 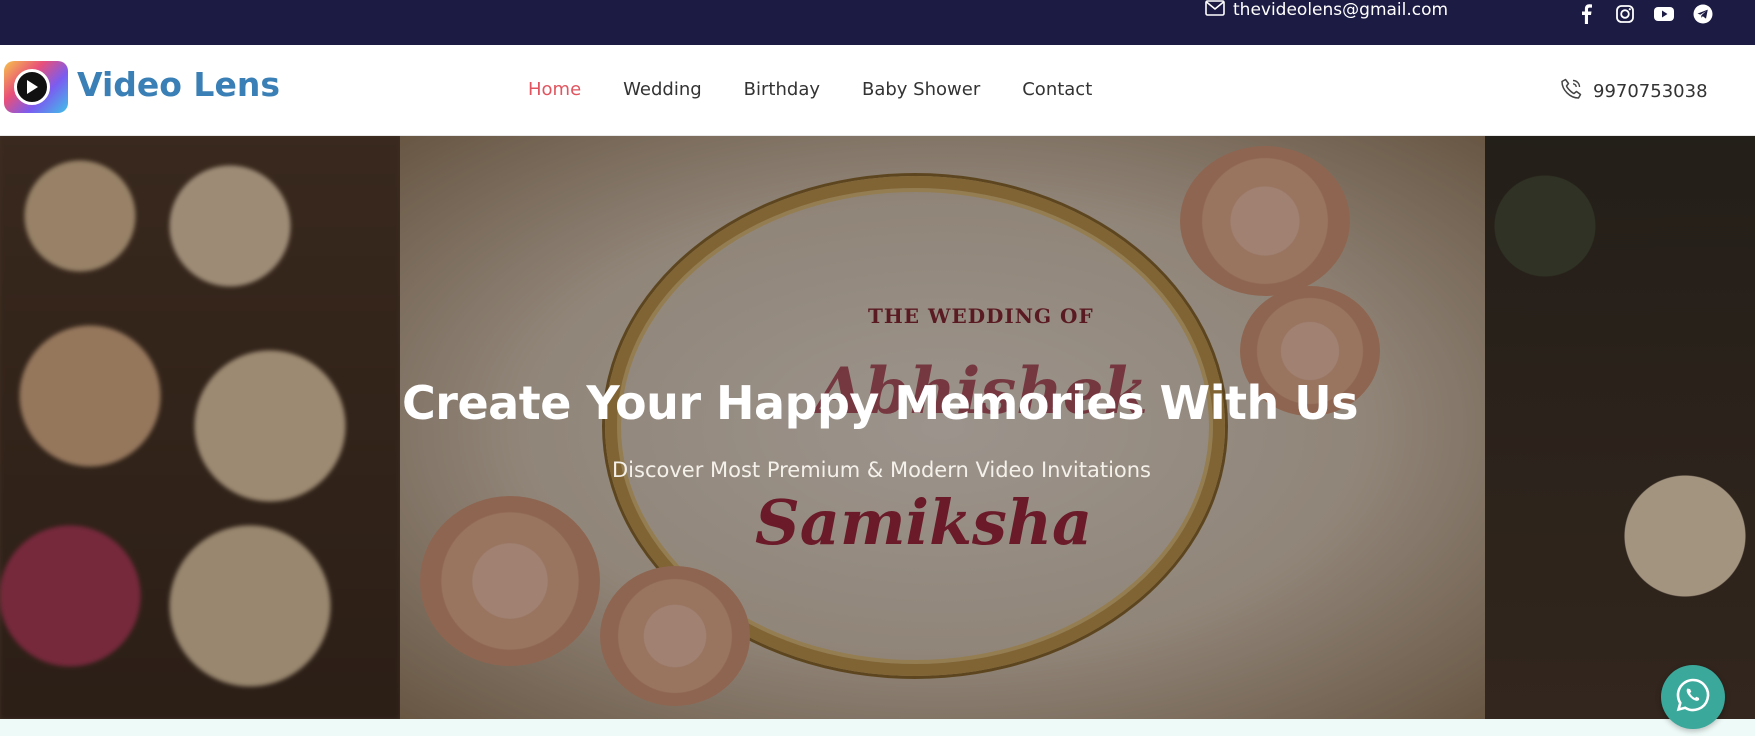 I want to click on next-section-strip, so click(x=877, y=727).